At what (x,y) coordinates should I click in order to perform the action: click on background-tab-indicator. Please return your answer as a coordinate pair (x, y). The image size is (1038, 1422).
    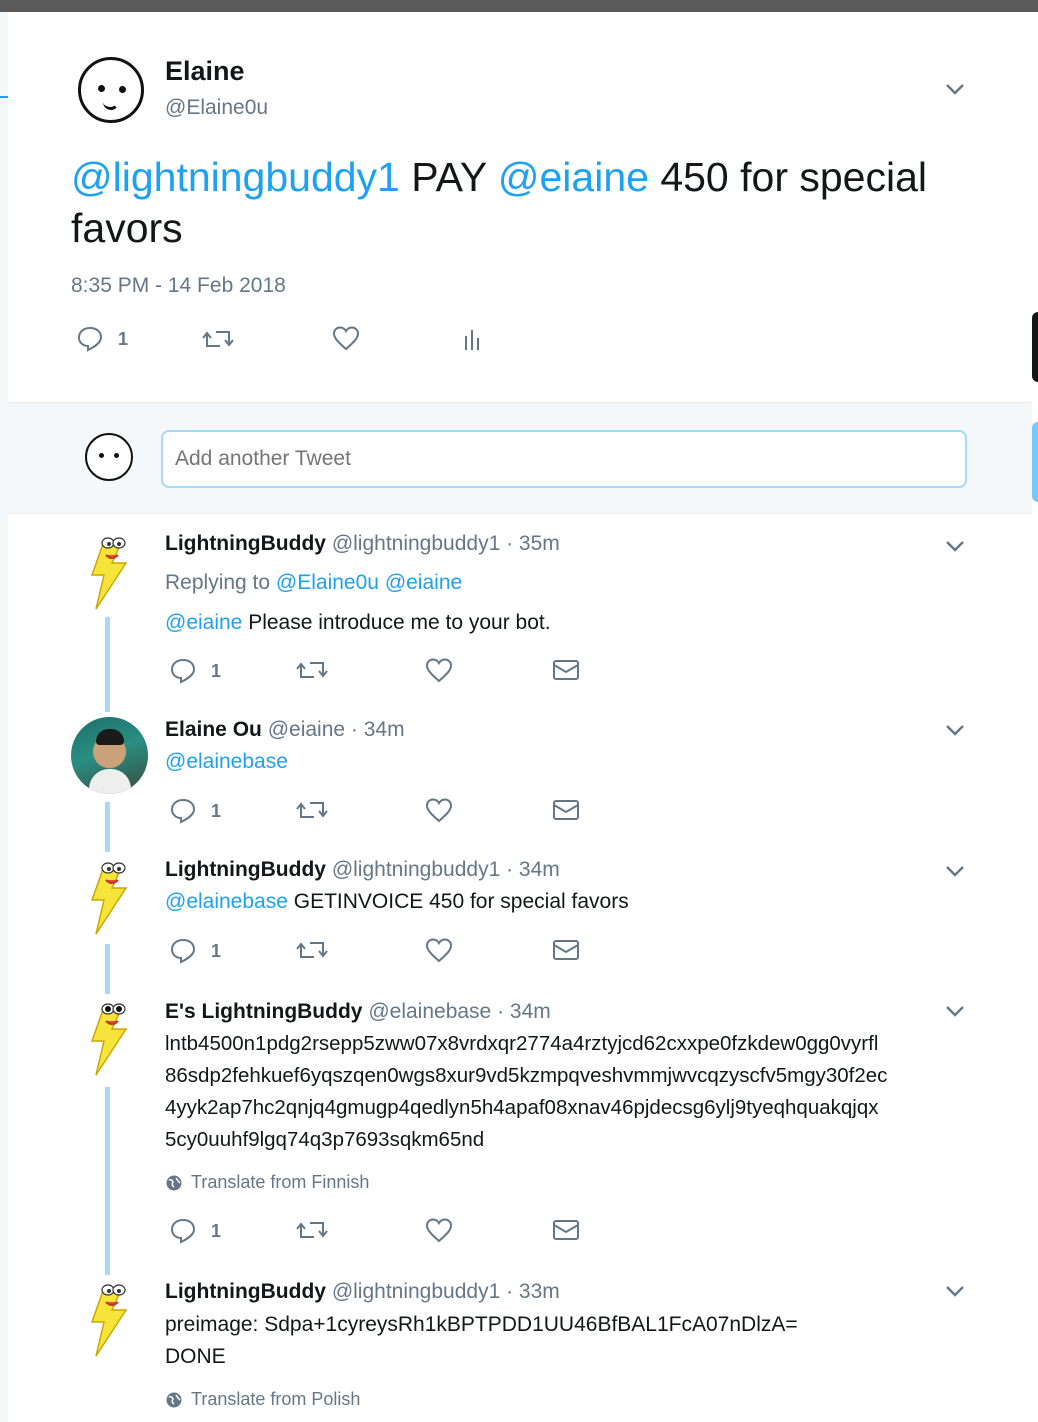
    Looking at the image, I should click on (4, 70).